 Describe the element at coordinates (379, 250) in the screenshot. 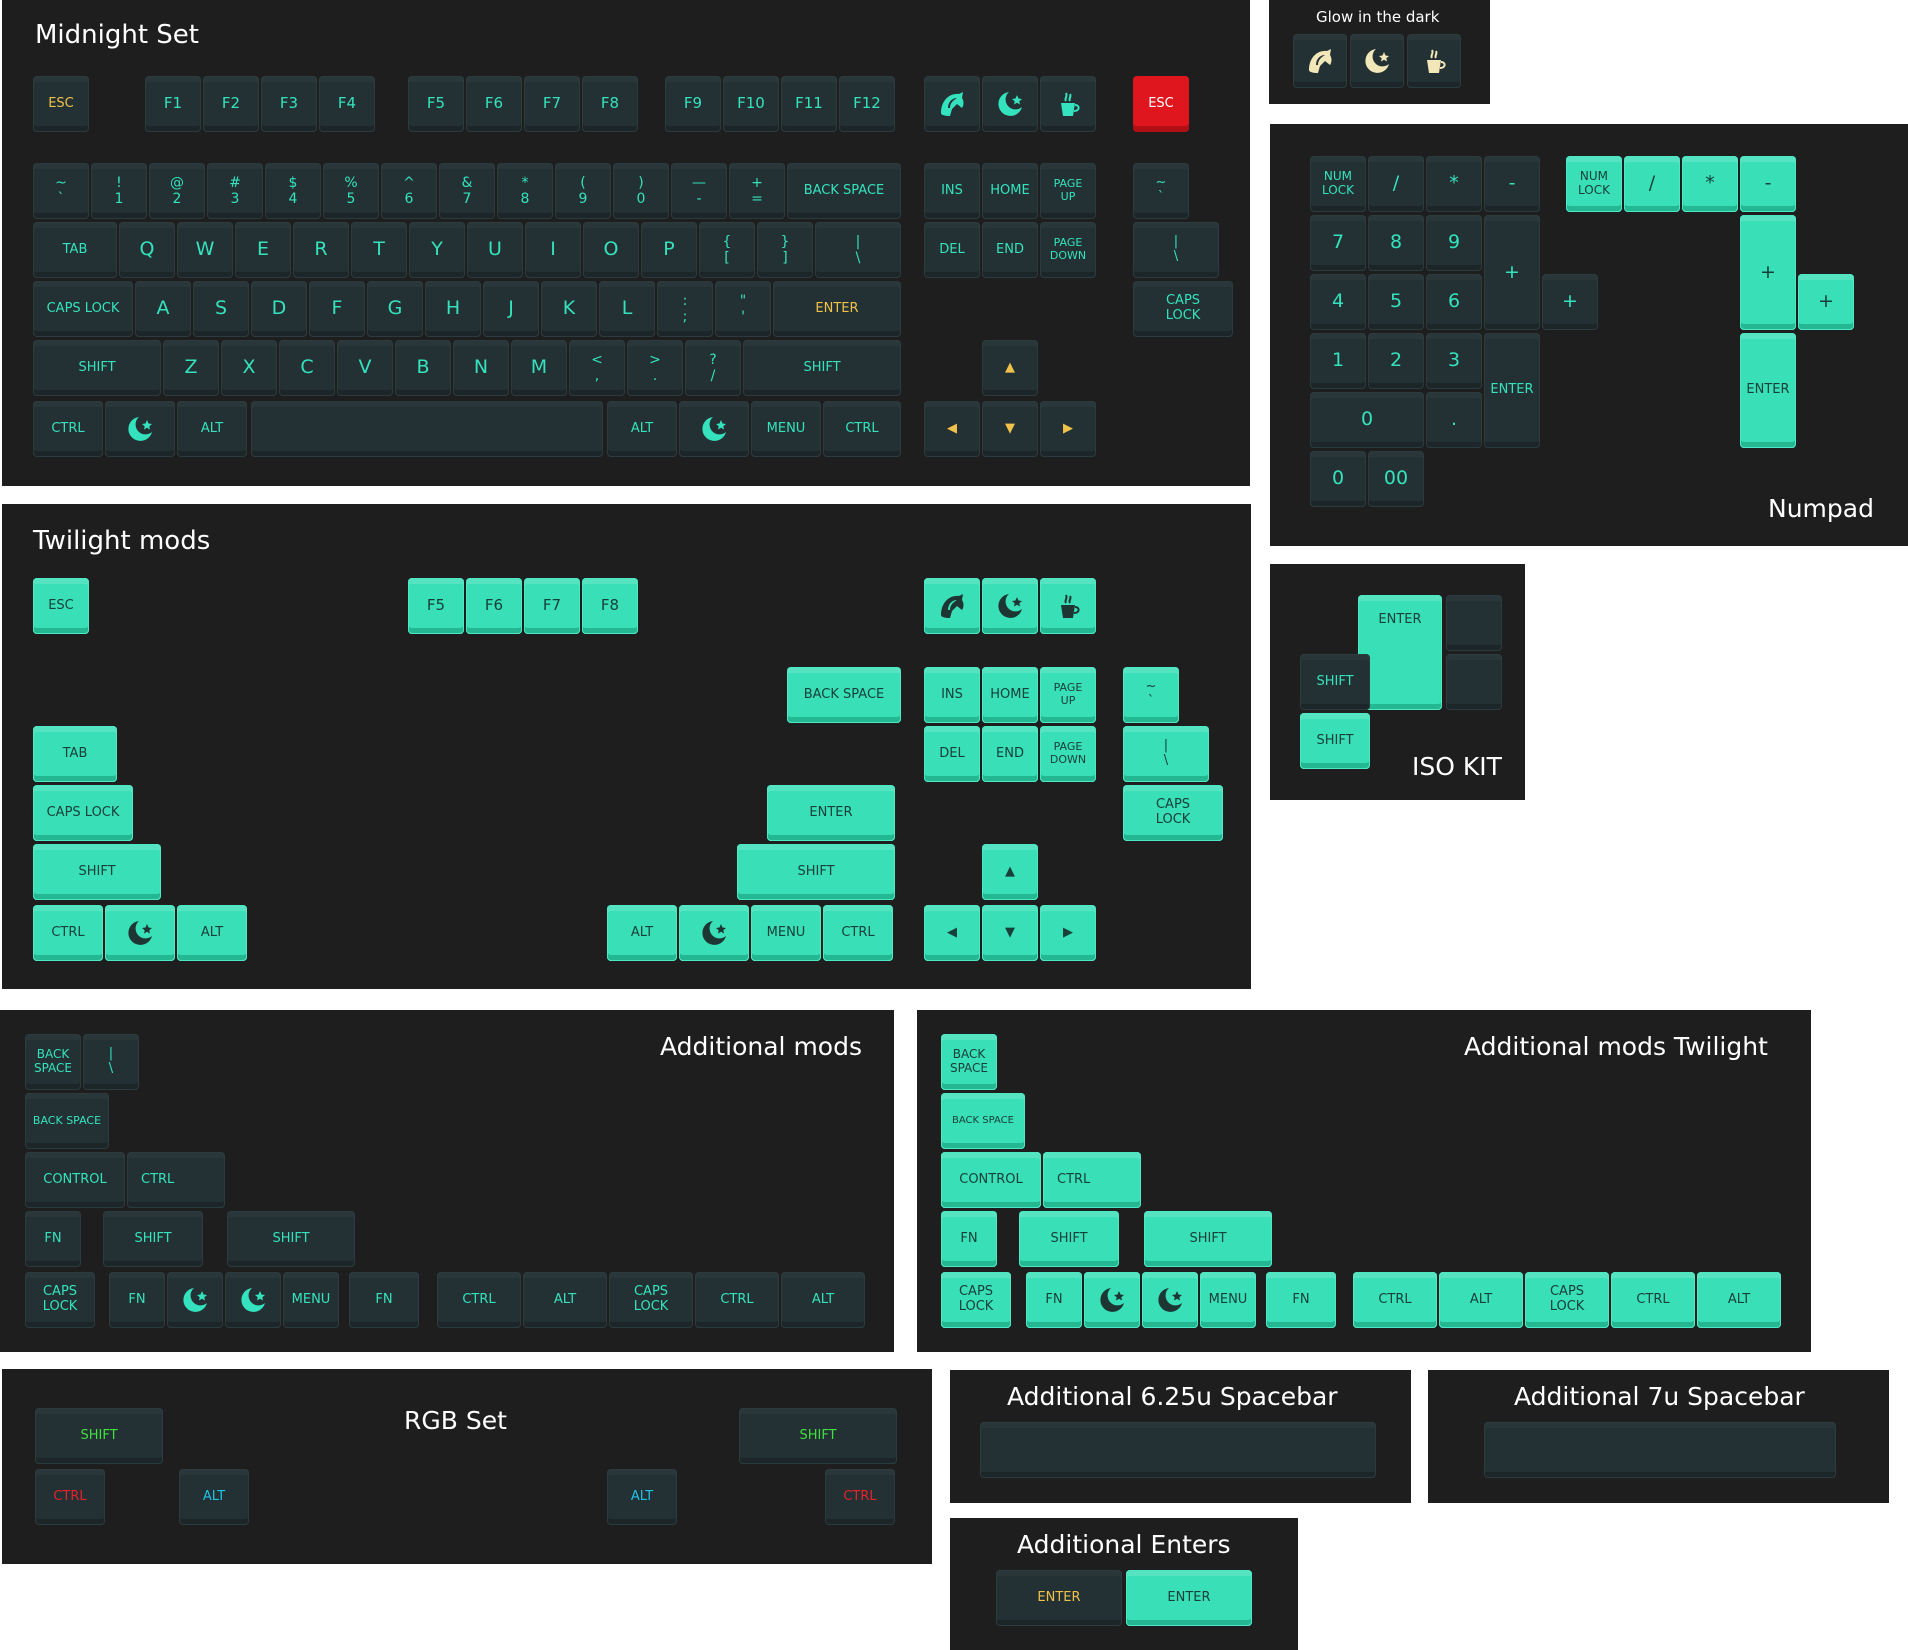

I see `key-t: T` at that location.